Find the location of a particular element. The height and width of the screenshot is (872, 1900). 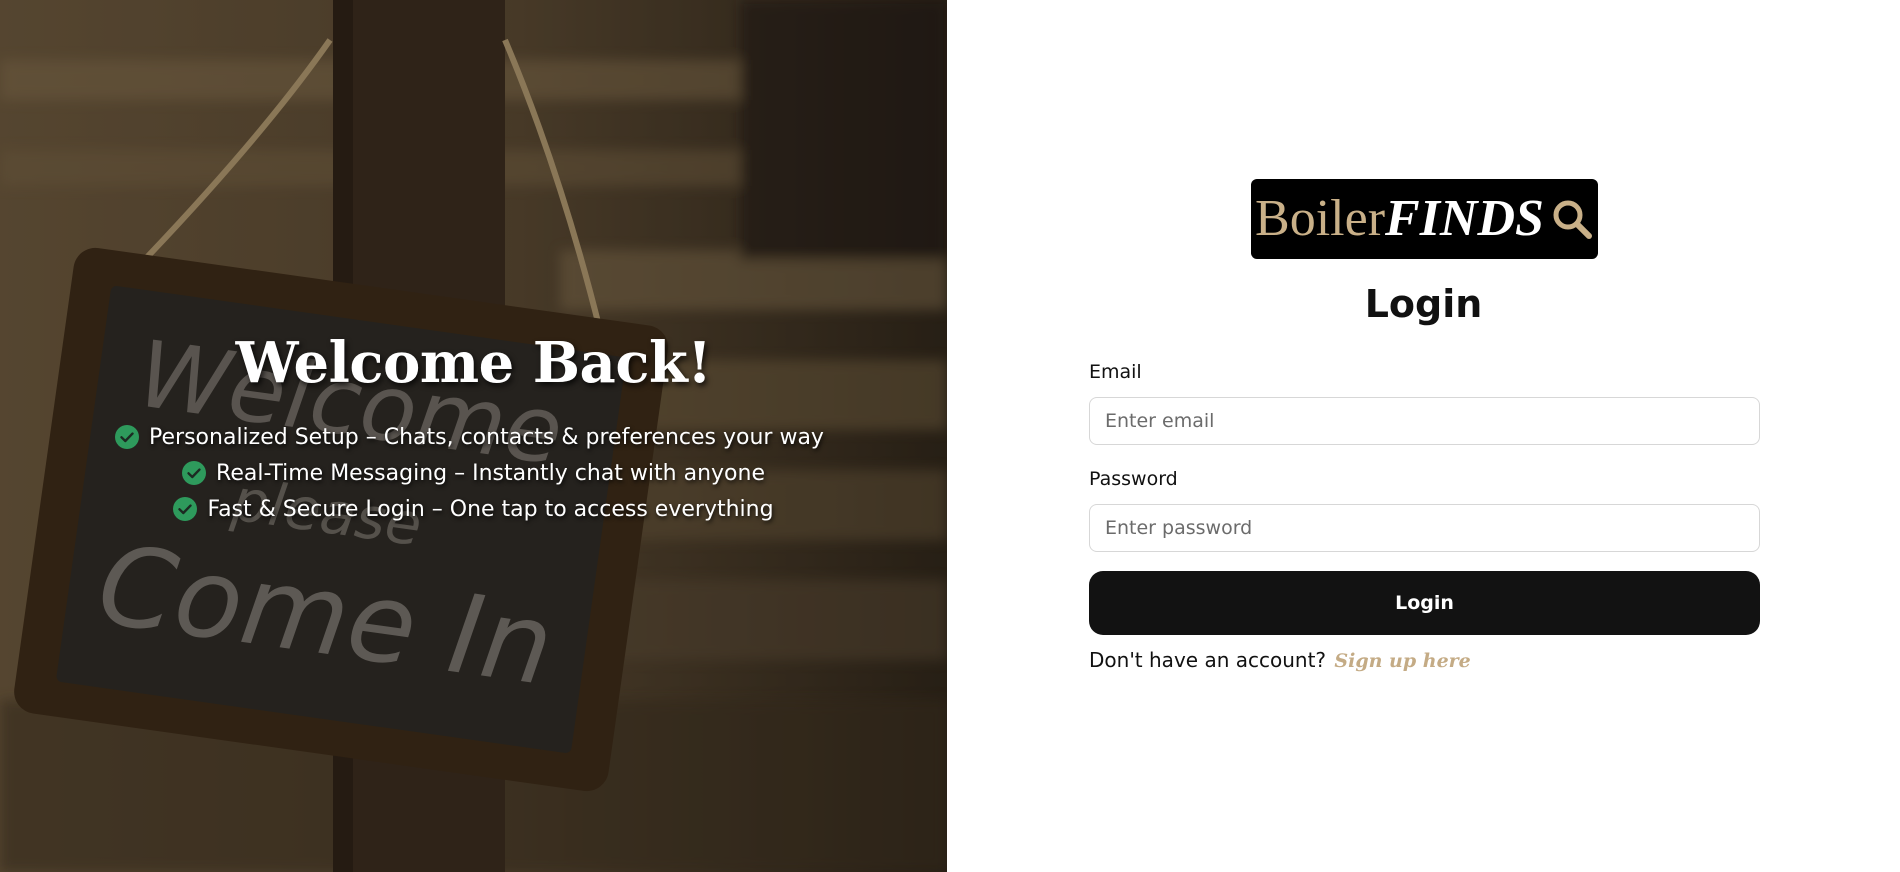

hero-title: Welcome Back! is located at coordinates (473, 363).